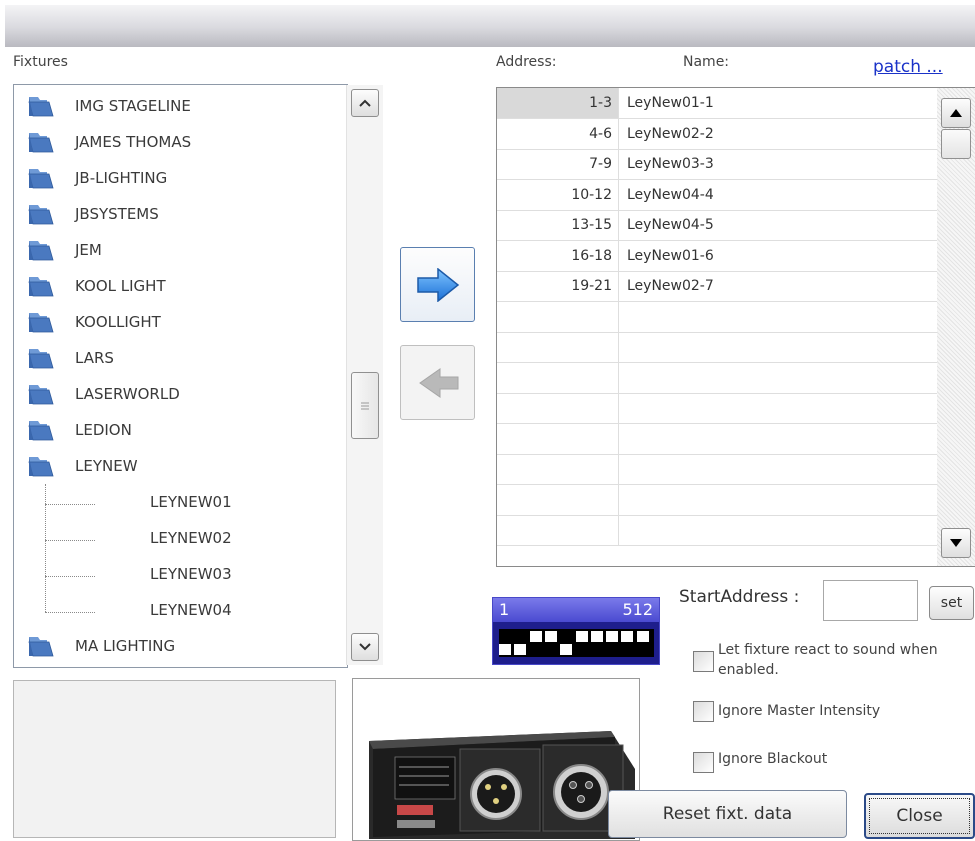 The image size is (975, 841). What do you see at coordinates (120, 286) in the screenshot?
I see `tree-item-label: KOOL LIGHT` at bounding box center [120, 286].